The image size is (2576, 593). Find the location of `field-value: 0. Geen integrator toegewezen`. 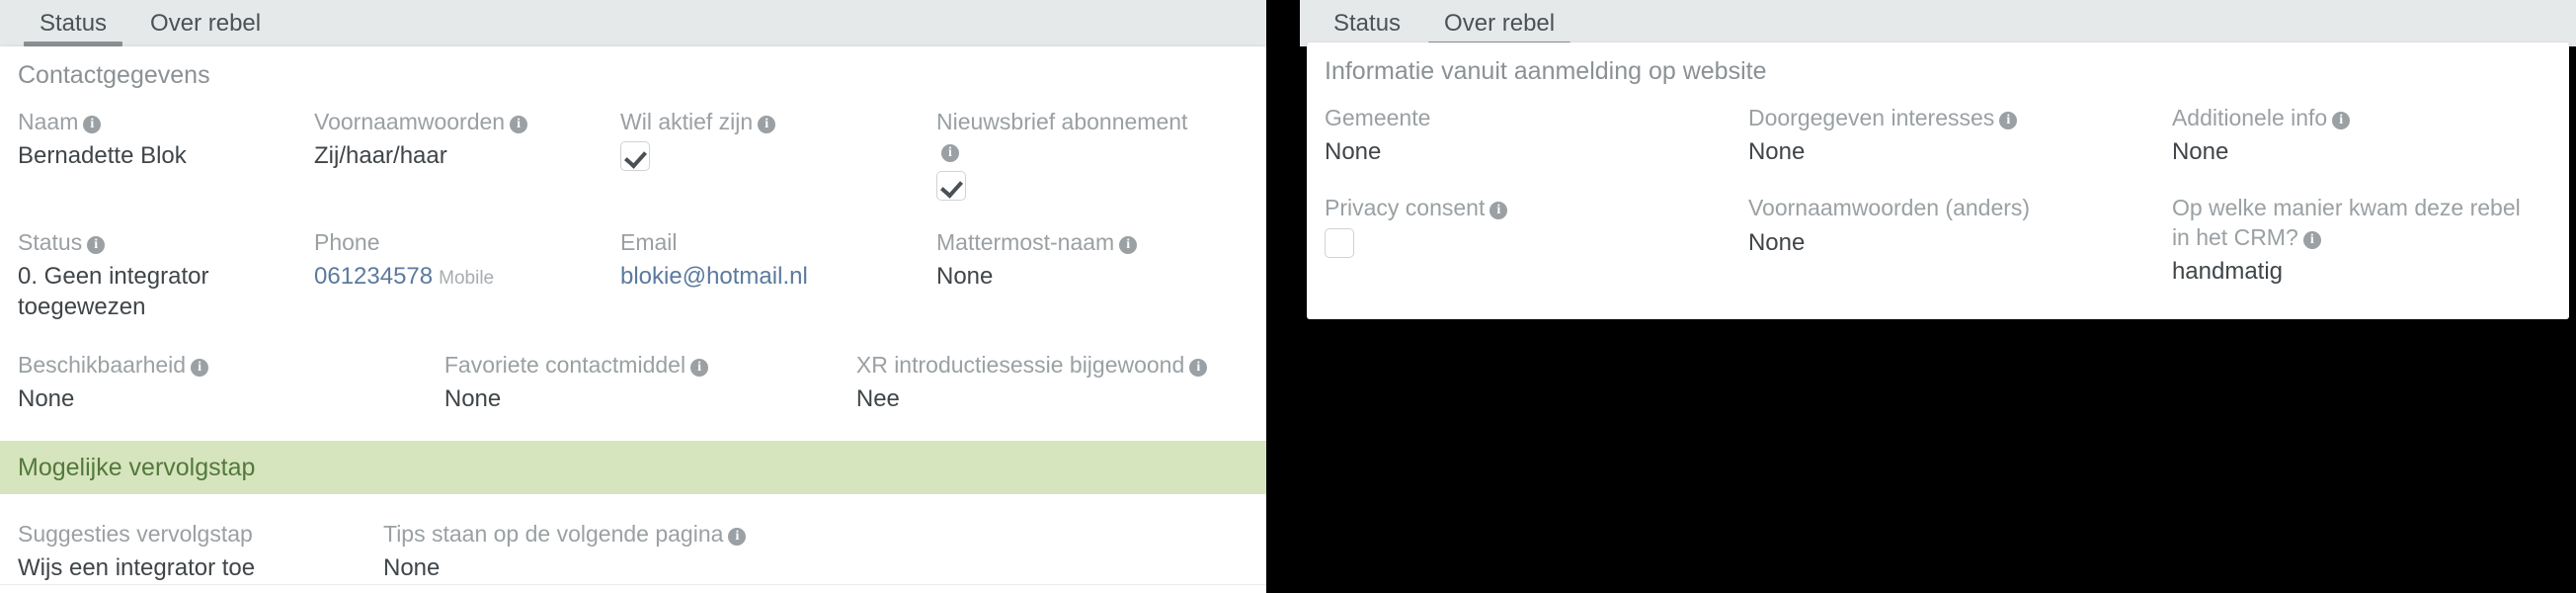

field-value: 0. Geen integrator toegewezen is located at coordinates (113, 292).